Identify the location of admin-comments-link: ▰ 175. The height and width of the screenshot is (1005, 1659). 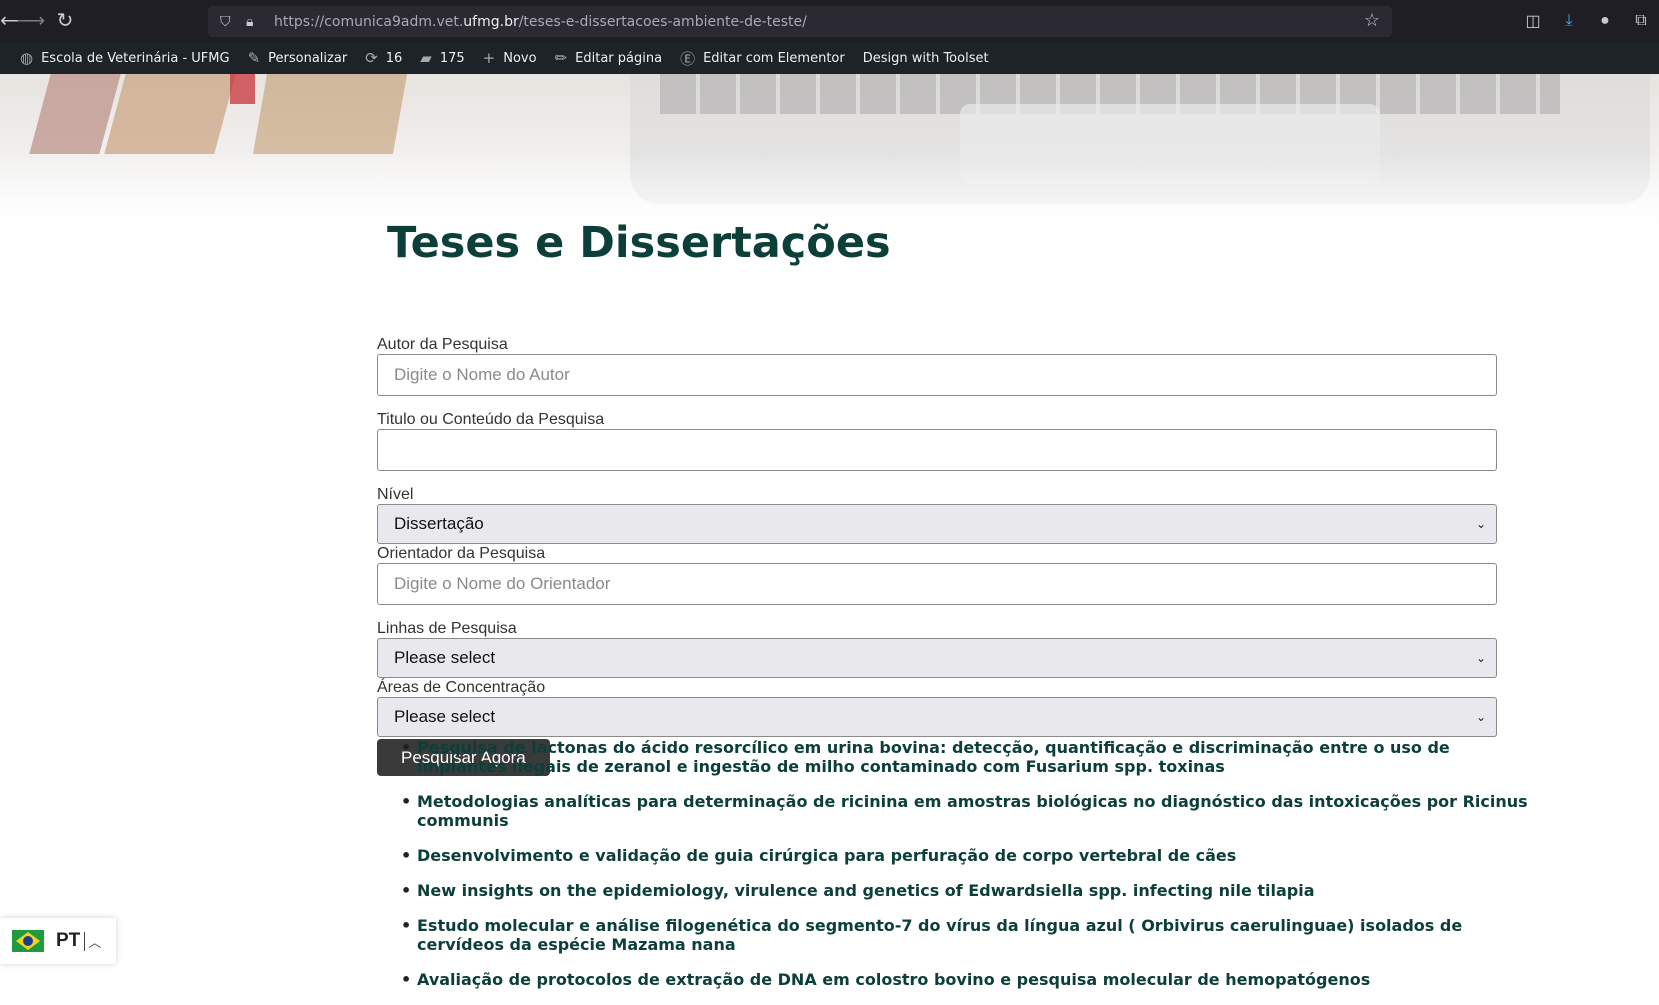
(442, 58).